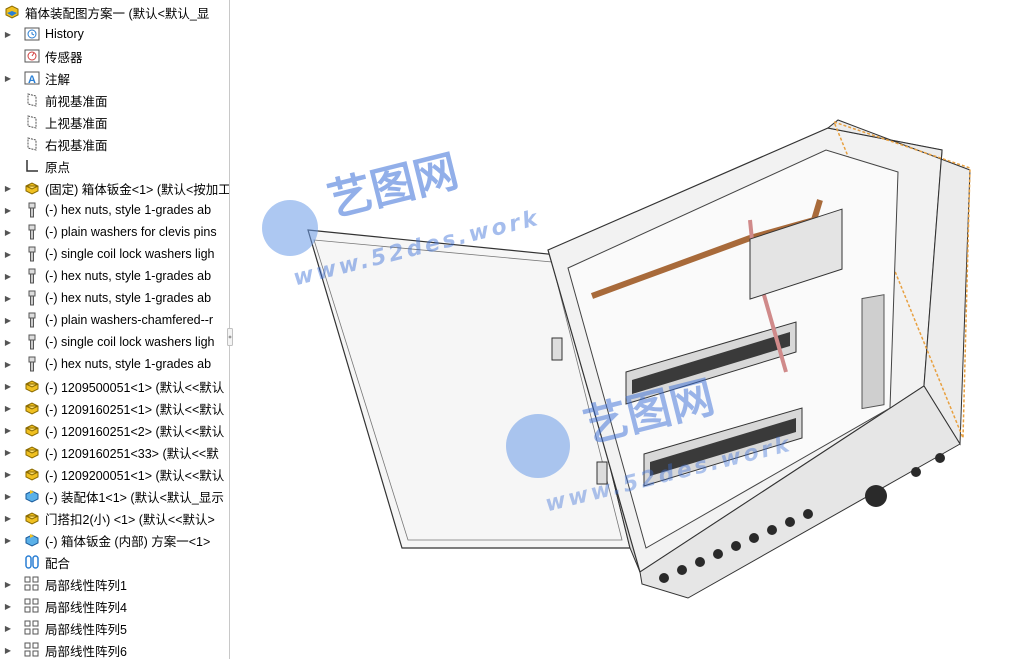  Describe the element at coordinates (135, 475) in the screenshot. I see `tree-item-label: (-) 1209200051<1> (默认<<默认` at that location.